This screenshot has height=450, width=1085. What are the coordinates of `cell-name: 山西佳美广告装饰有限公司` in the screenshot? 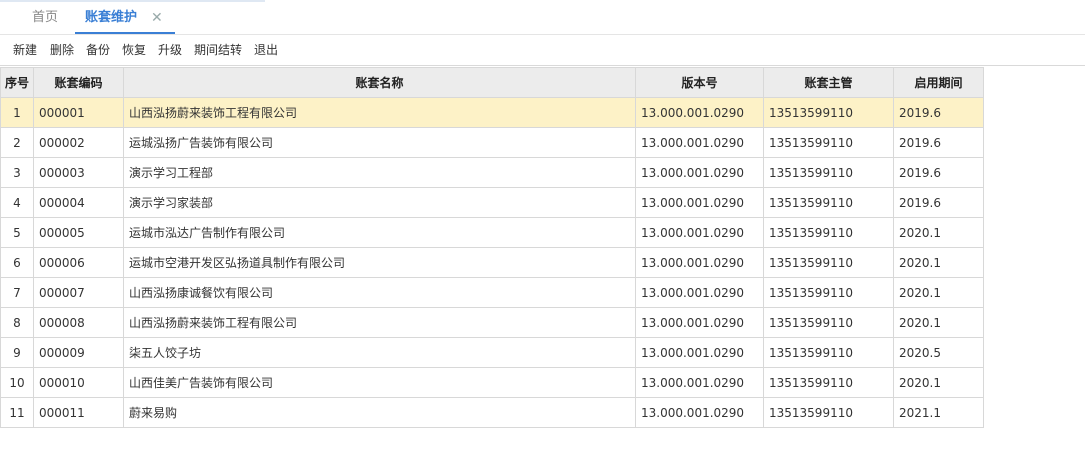 It's located at (379, 382).